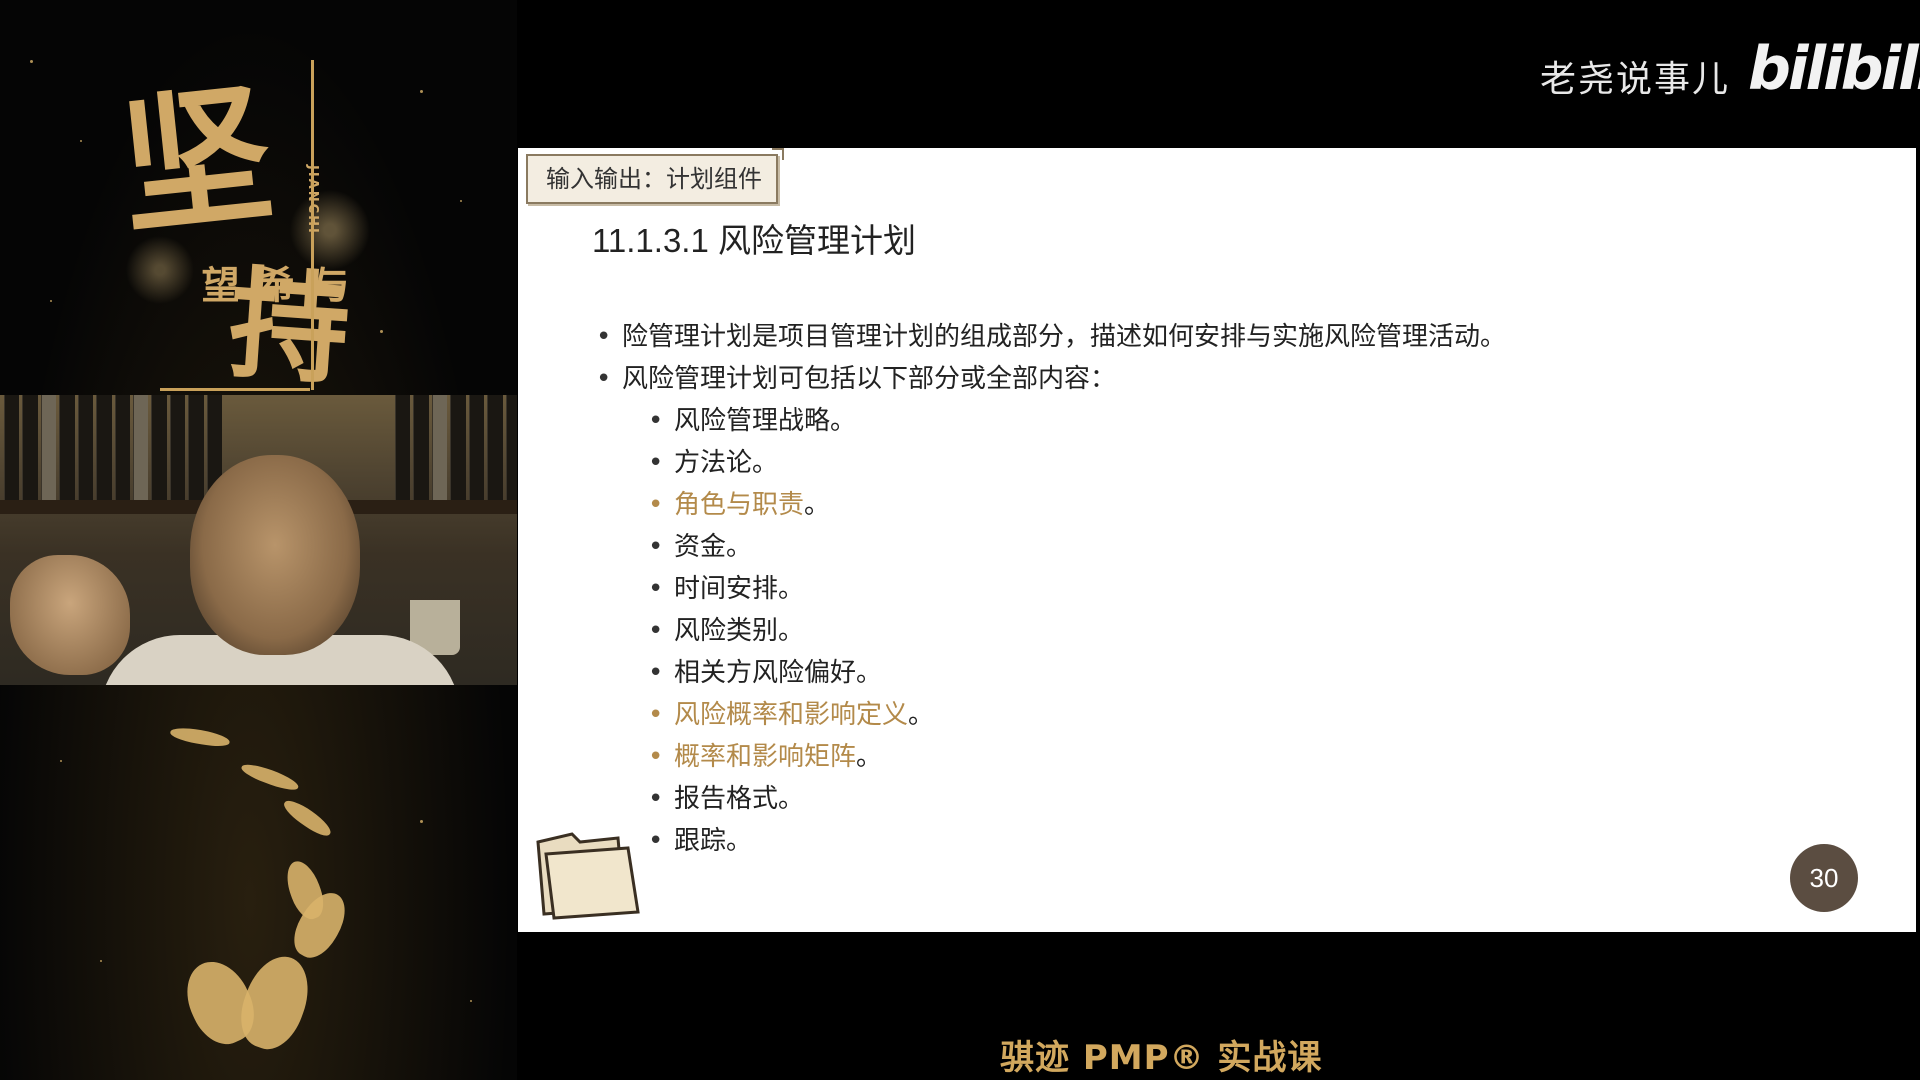  Describe the element at coordinates (1635, 79) in the screenshot. I see `channel-name: 老尧说事儿` at that location.